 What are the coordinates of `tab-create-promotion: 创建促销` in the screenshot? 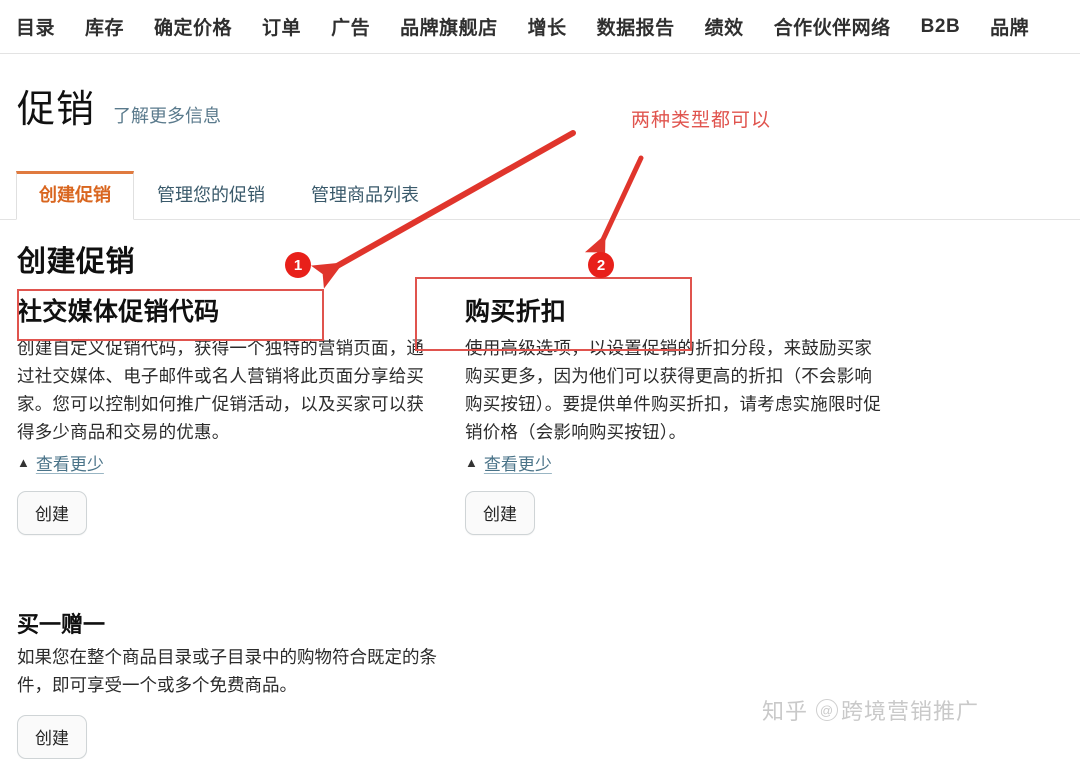 It's located at (75, 195).